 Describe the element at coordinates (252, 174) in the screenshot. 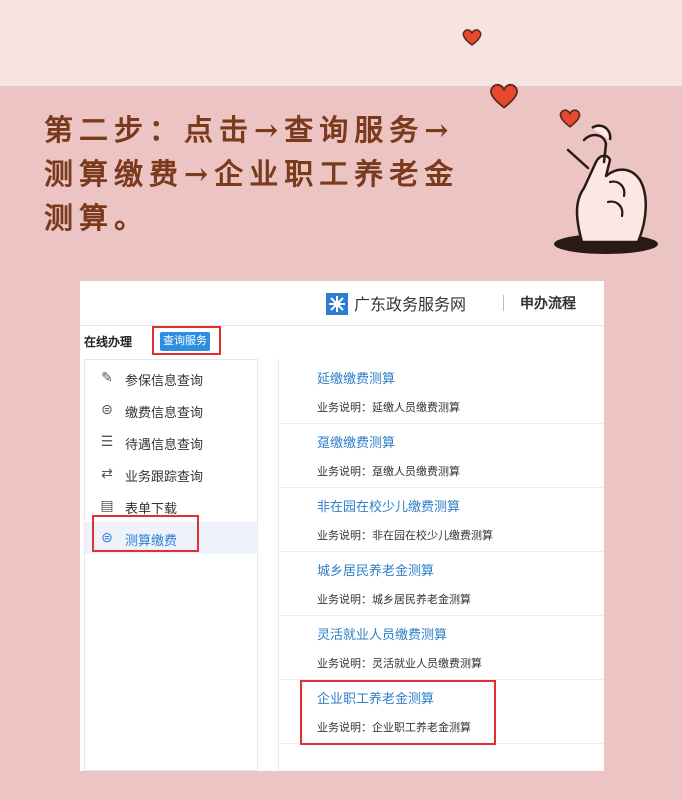

I see `instruction-heading: 第二步：点击→查询服务→测算缴费→企业职工养老金测算。` at that location.